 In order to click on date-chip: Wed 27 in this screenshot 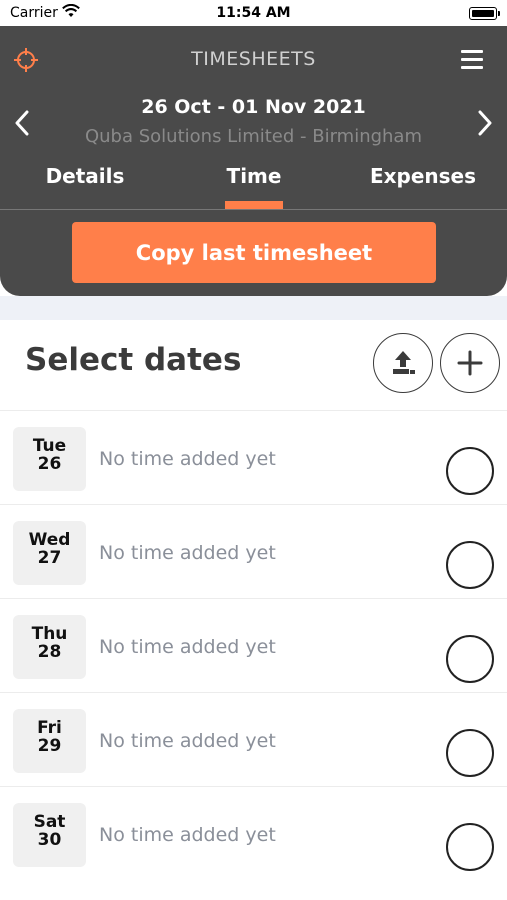, I will do `click(49, 553)`.